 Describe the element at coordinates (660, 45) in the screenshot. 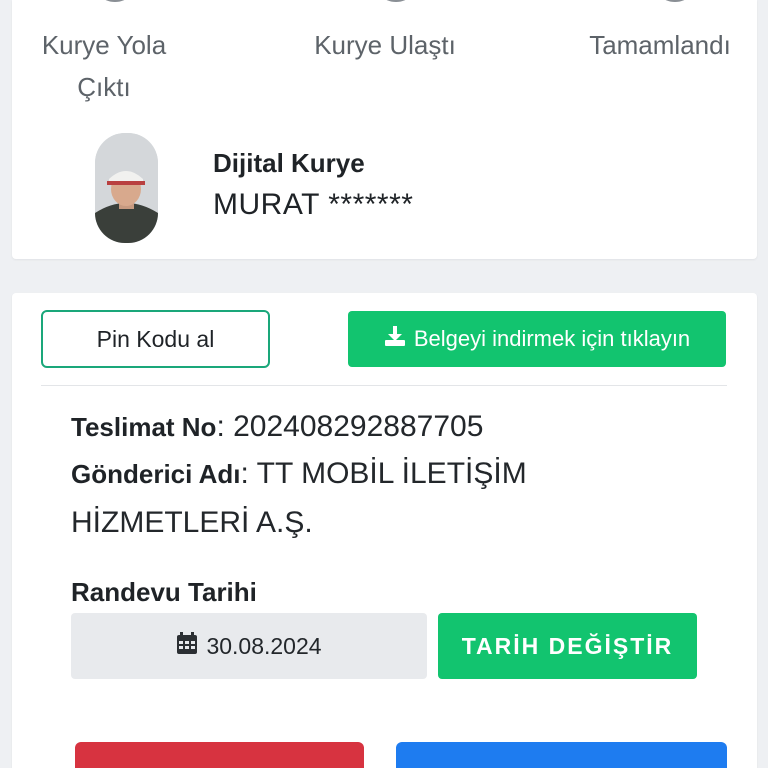

I see `step-label-completed: Tamamlandı` at that location.